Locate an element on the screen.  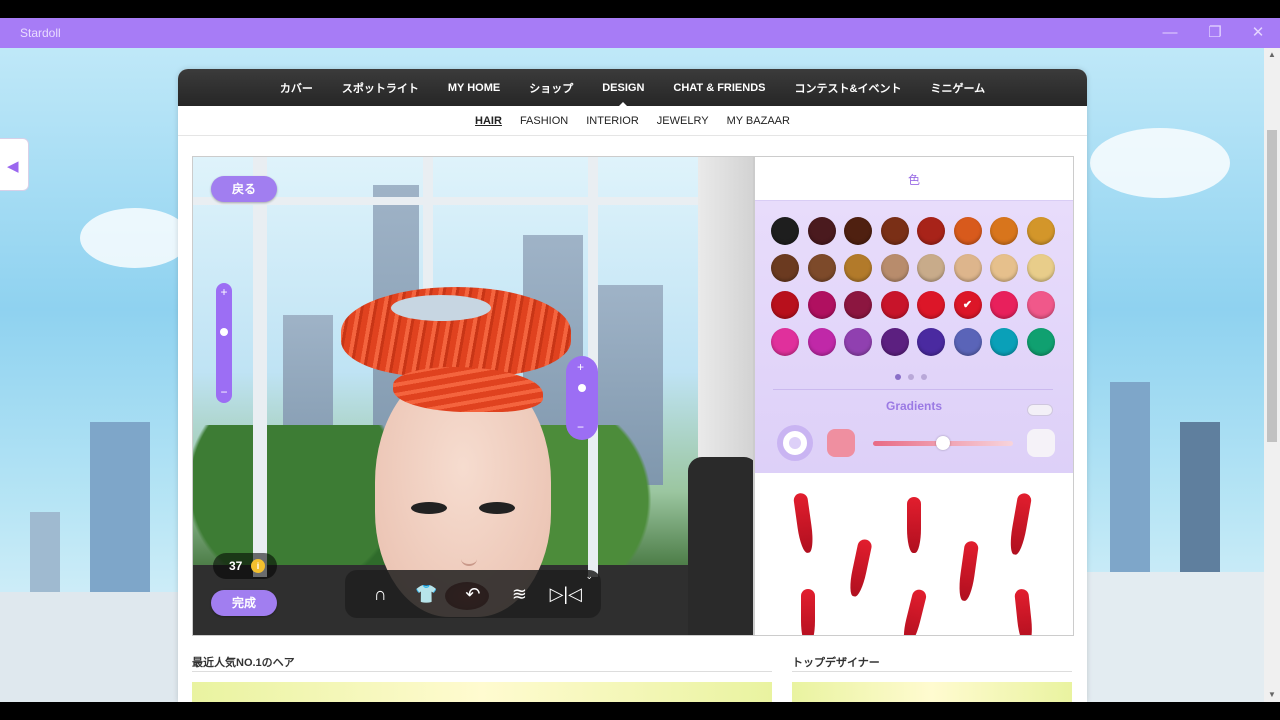
popular-hair-banner is located at coordinates (482, 692).